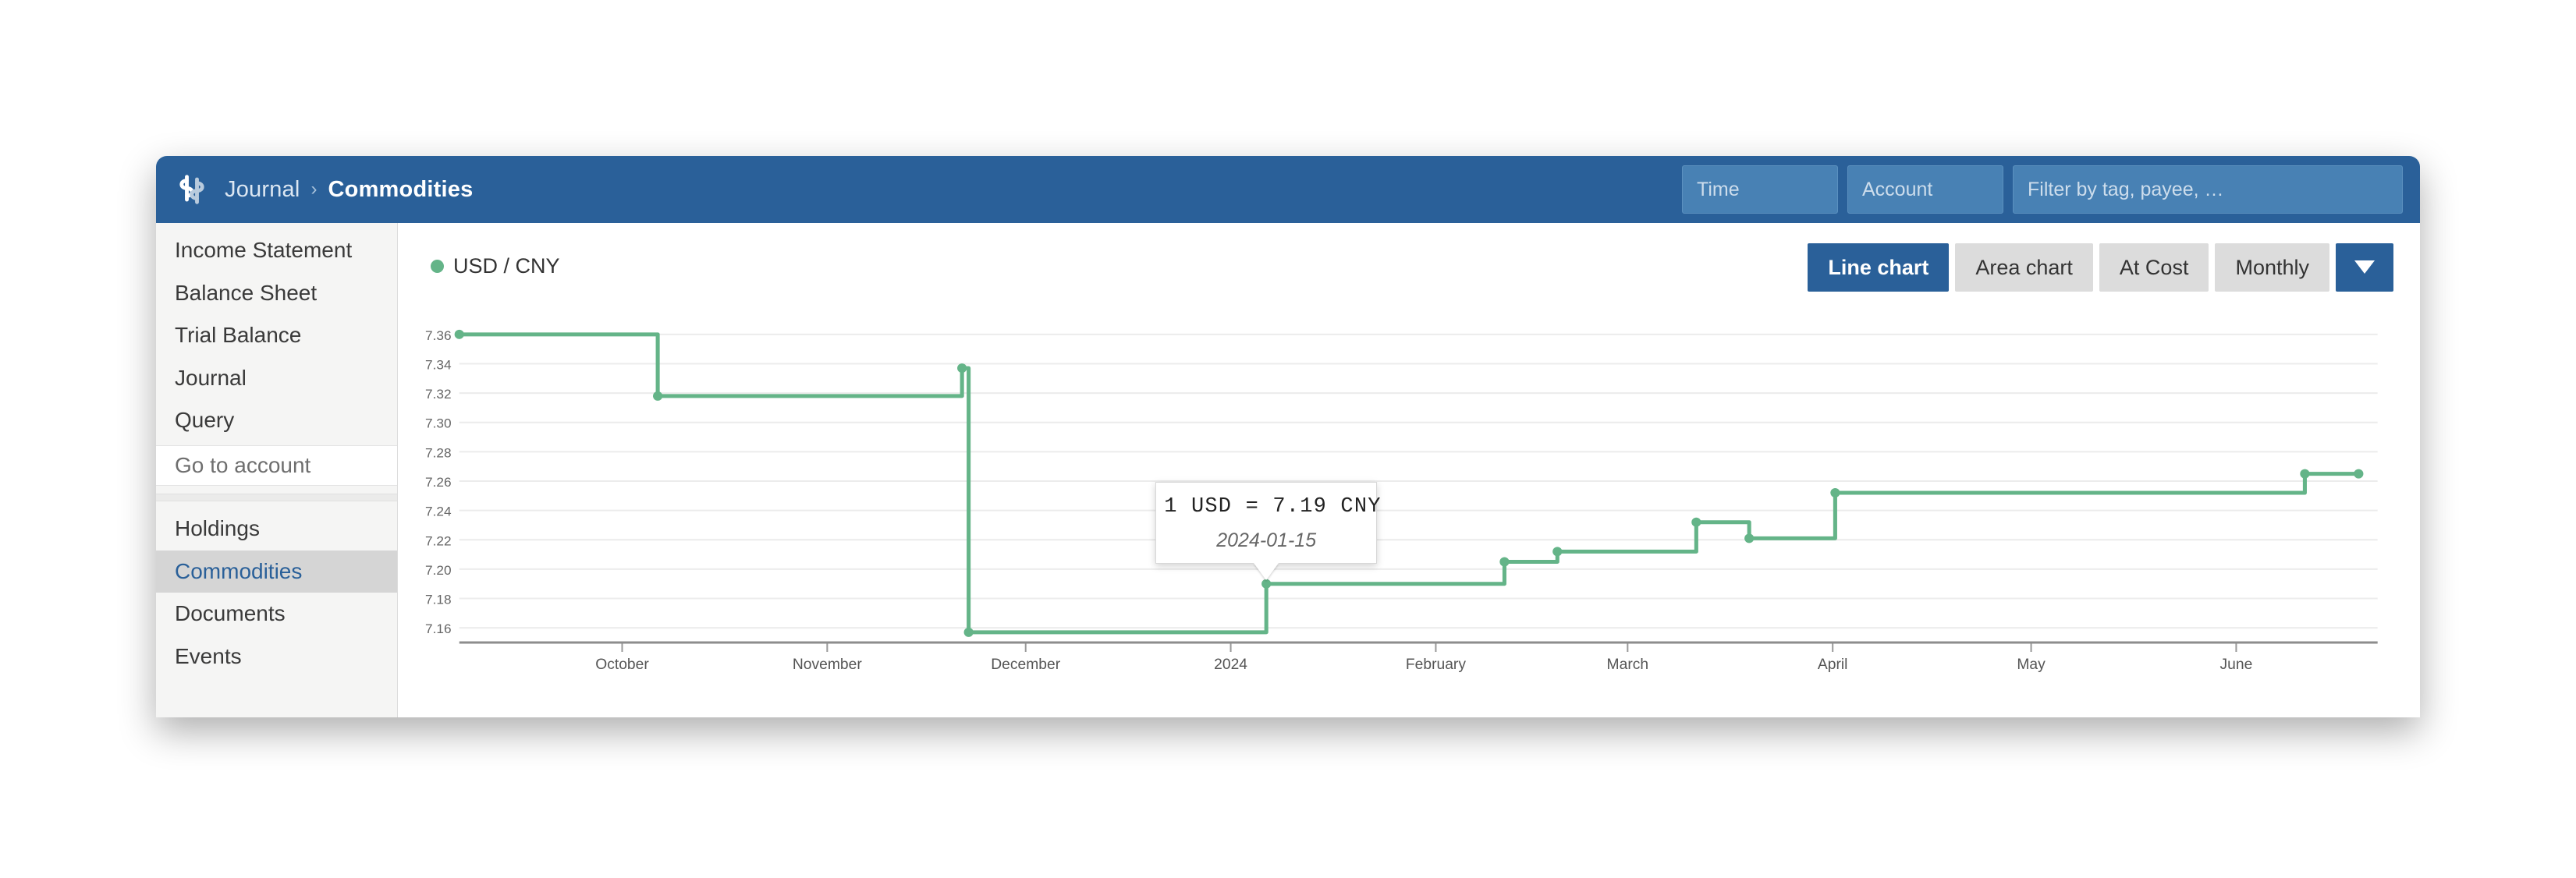 The image size is (2576, 878). Describe the element at coordinates (2154, 267) in the screenshot. I see `at-cost-button: At Cost` at that location.